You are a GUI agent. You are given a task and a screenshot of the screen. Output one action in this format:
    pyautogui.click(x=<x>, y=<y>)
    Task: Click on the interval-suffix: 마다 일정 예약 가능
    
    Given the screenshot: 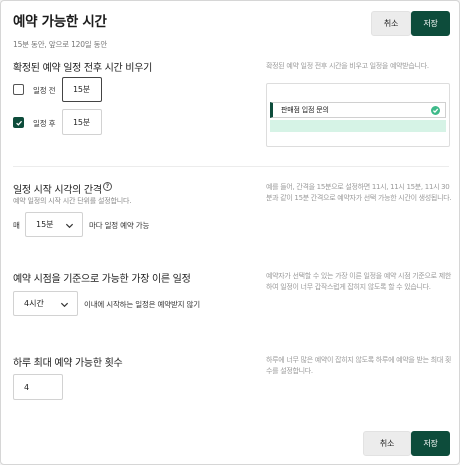 What is the action you would take?
    pyautogui.click(x=119, y=225)
    